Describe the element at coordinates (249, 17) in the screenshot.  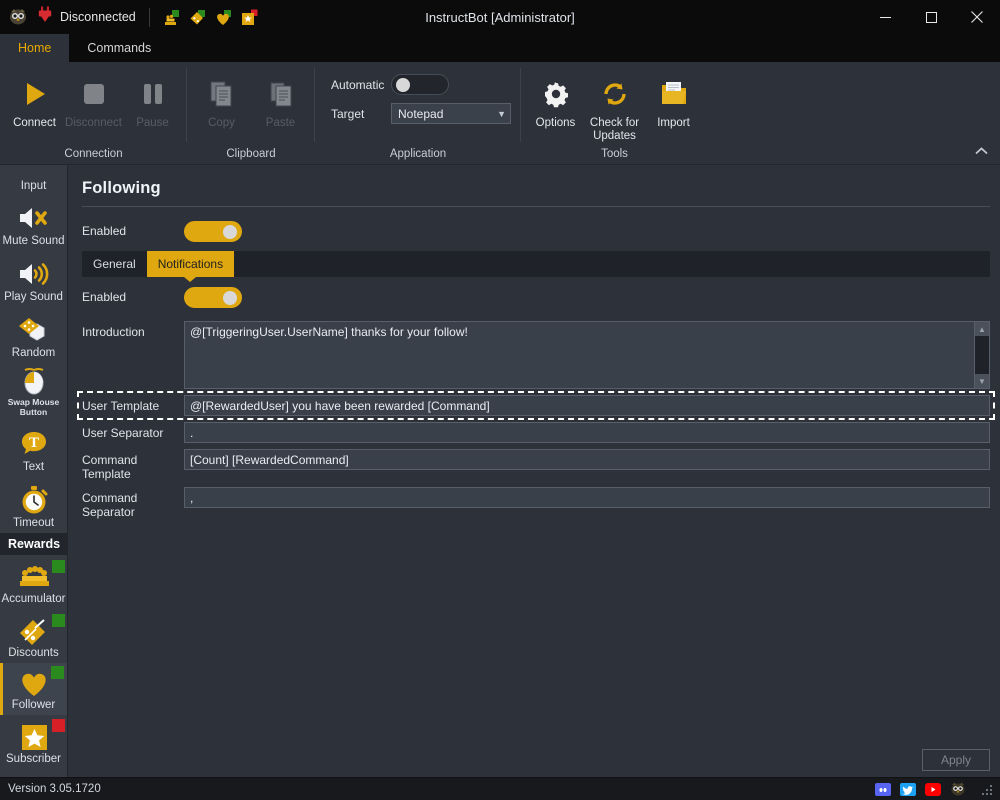
I see `subscriber-quick-icon` at that location.